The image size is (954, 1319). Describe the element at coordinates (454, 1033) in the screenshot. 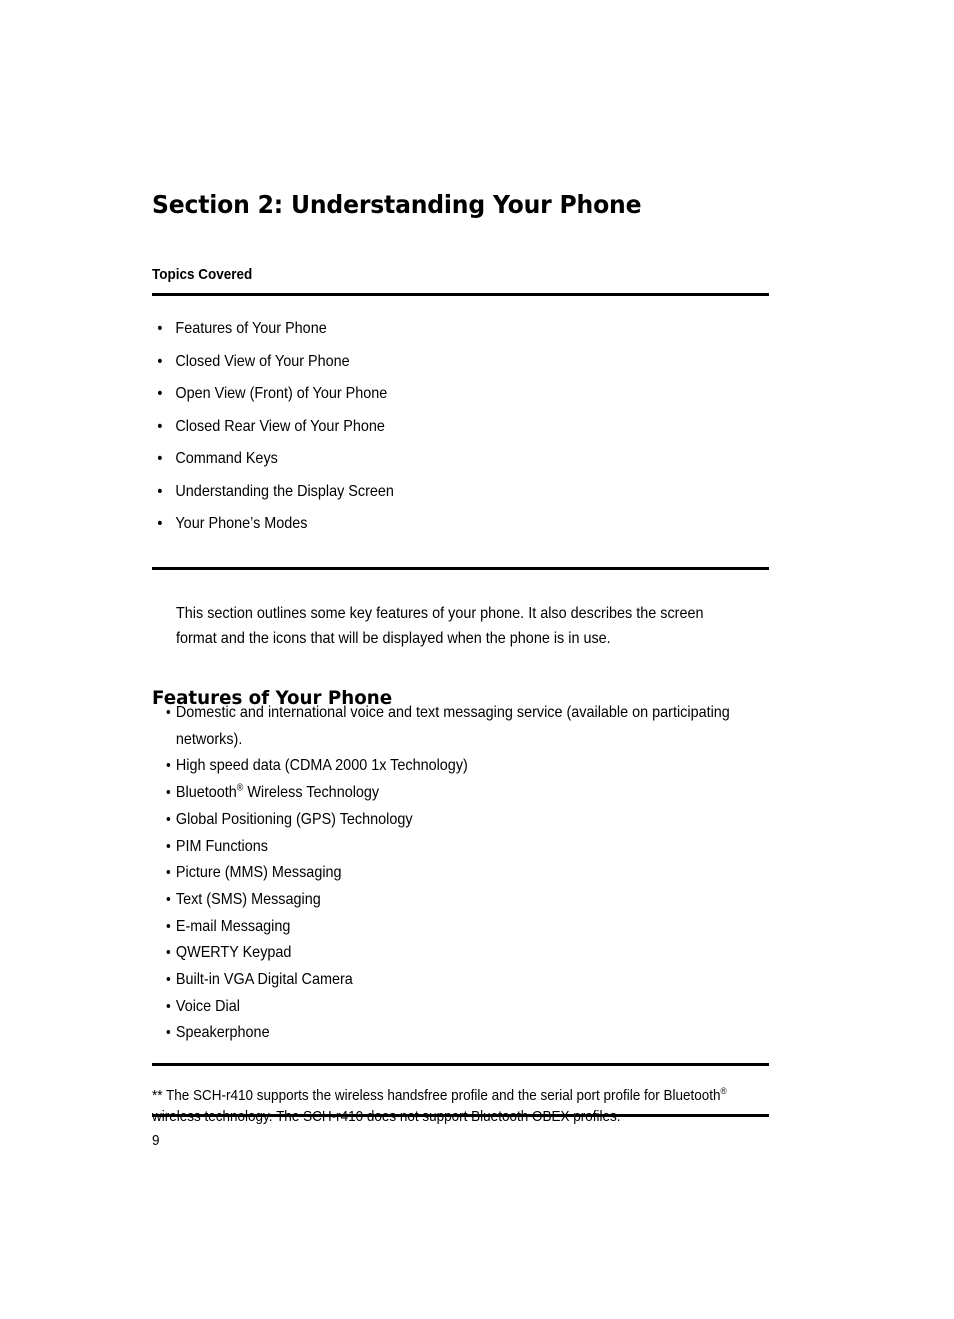

I see `list-item: • Speakerphone` at that location.